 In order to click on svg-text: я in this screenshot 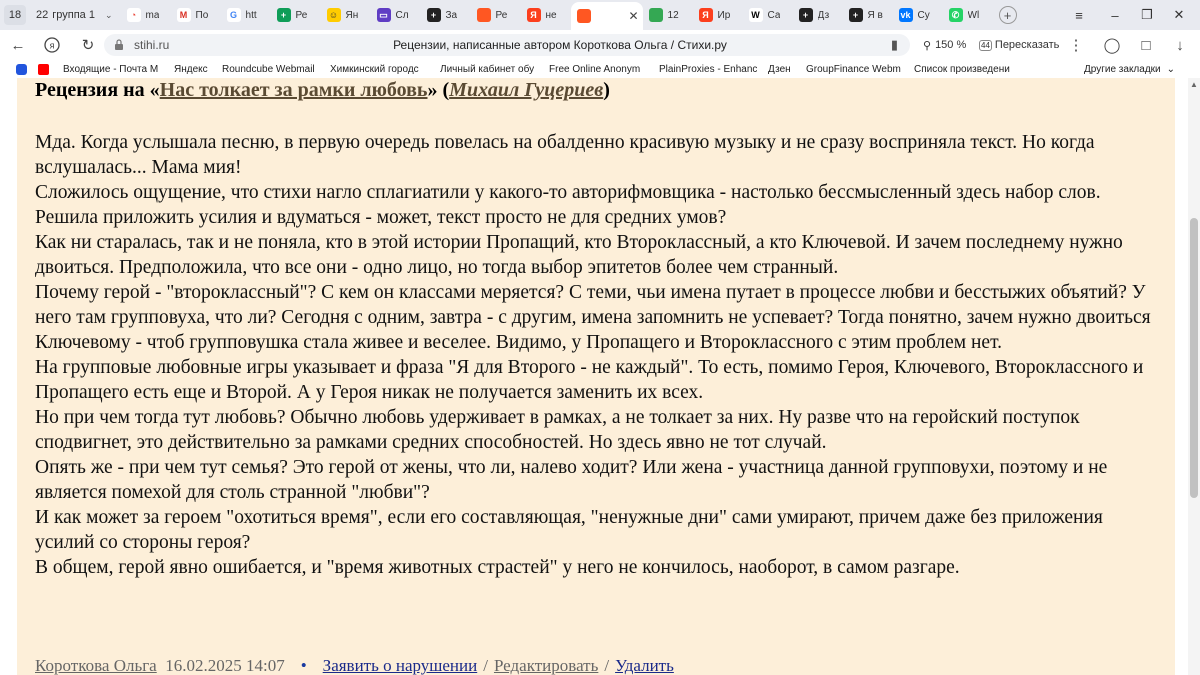, I will do `click(52, 46)`.